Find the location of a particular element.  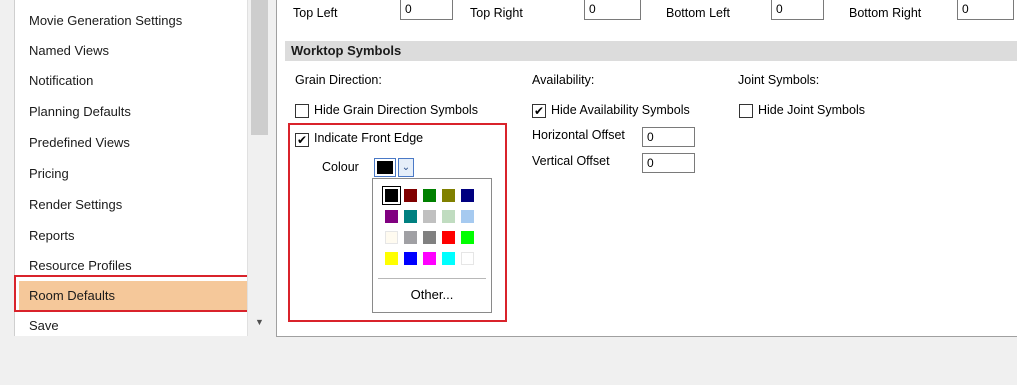

hide-availability-label: Hide Availability Symbols is located at coordinates (620, 110).